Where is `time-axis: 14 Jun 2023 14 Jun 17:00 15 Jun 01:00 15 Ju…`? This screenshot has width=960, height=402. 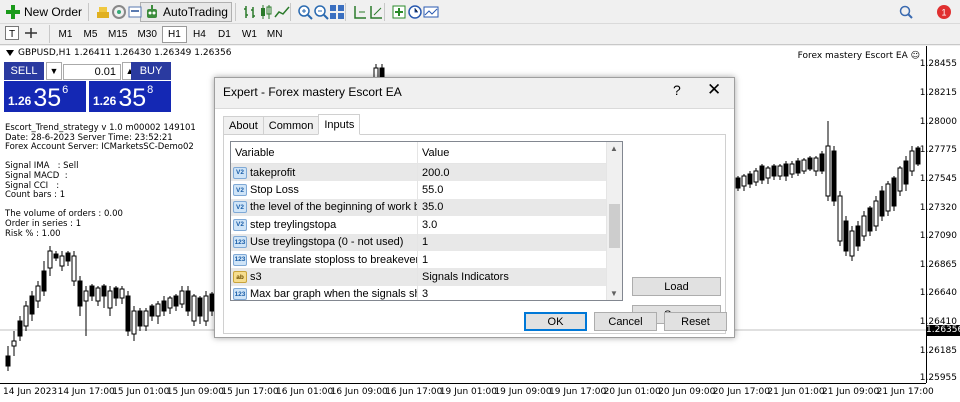 time-axis: 14 Jun 2023 14 Jun 17:00 15 Jun 01:00 15 Ju… is located at coordinates (467, 392).